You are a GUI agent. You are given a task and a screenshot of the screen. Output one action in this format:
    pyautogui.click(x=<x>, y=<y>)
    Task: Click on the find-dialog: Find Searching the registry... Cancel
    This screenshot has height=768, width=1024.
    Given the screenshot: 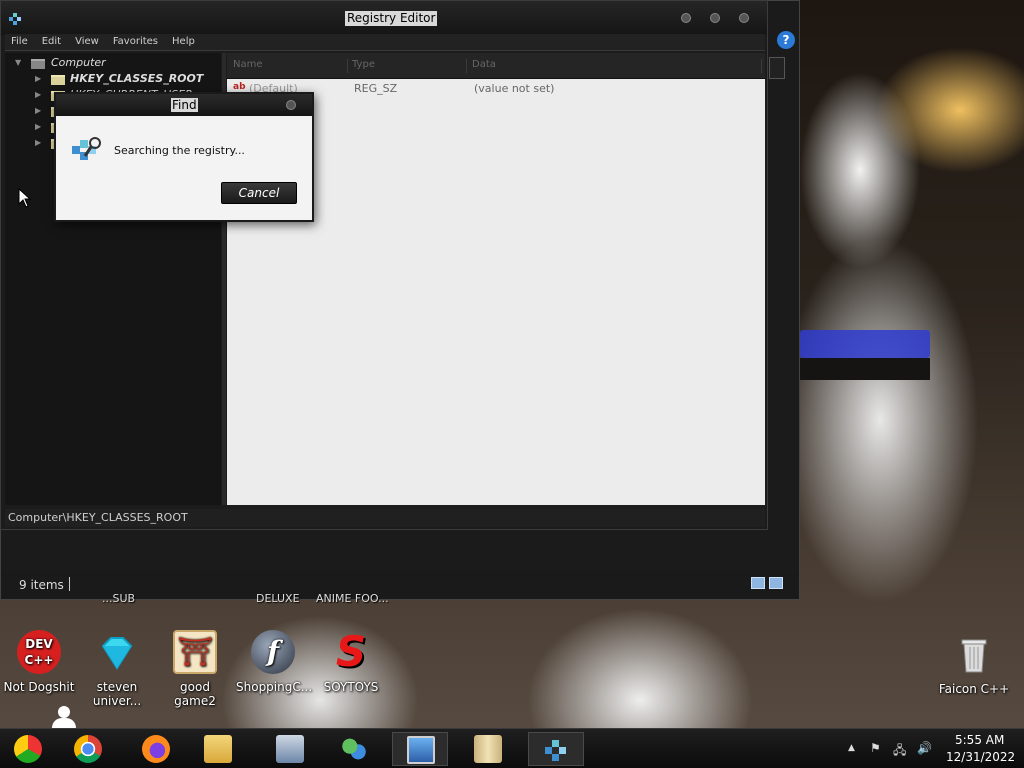 What is the action you would take?
    pyautogui.click(x=184, y=157)
    